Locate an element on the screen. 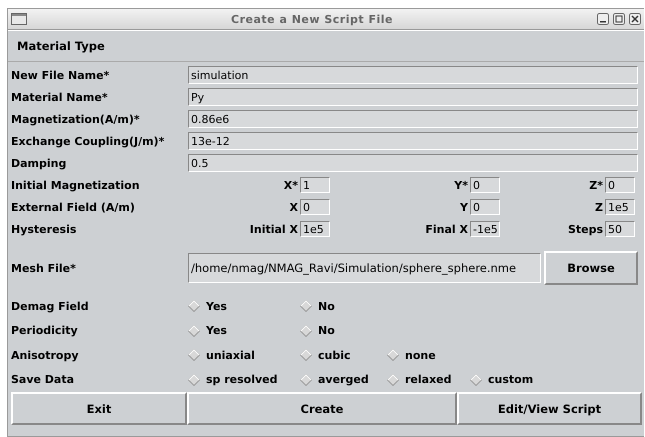  field-label: Material Name* is located at coordinates (60, 97).